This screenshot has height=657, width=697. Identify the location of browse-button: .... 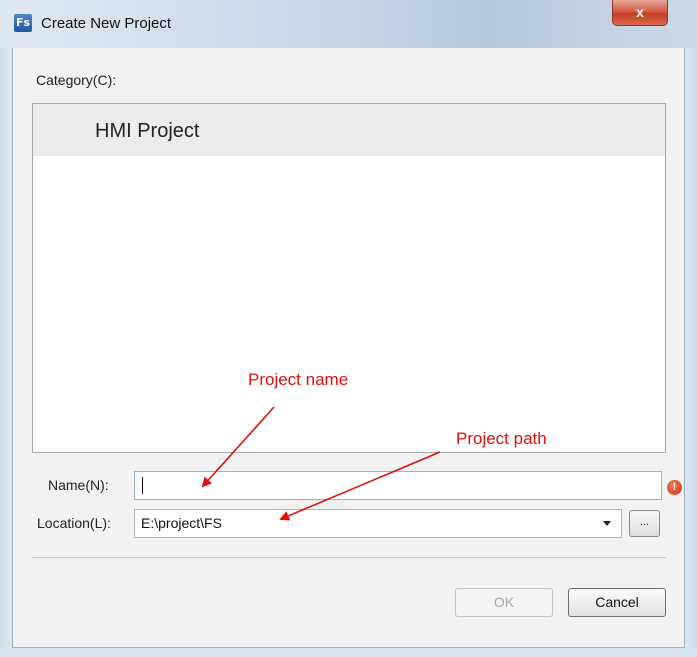
(644, 523).